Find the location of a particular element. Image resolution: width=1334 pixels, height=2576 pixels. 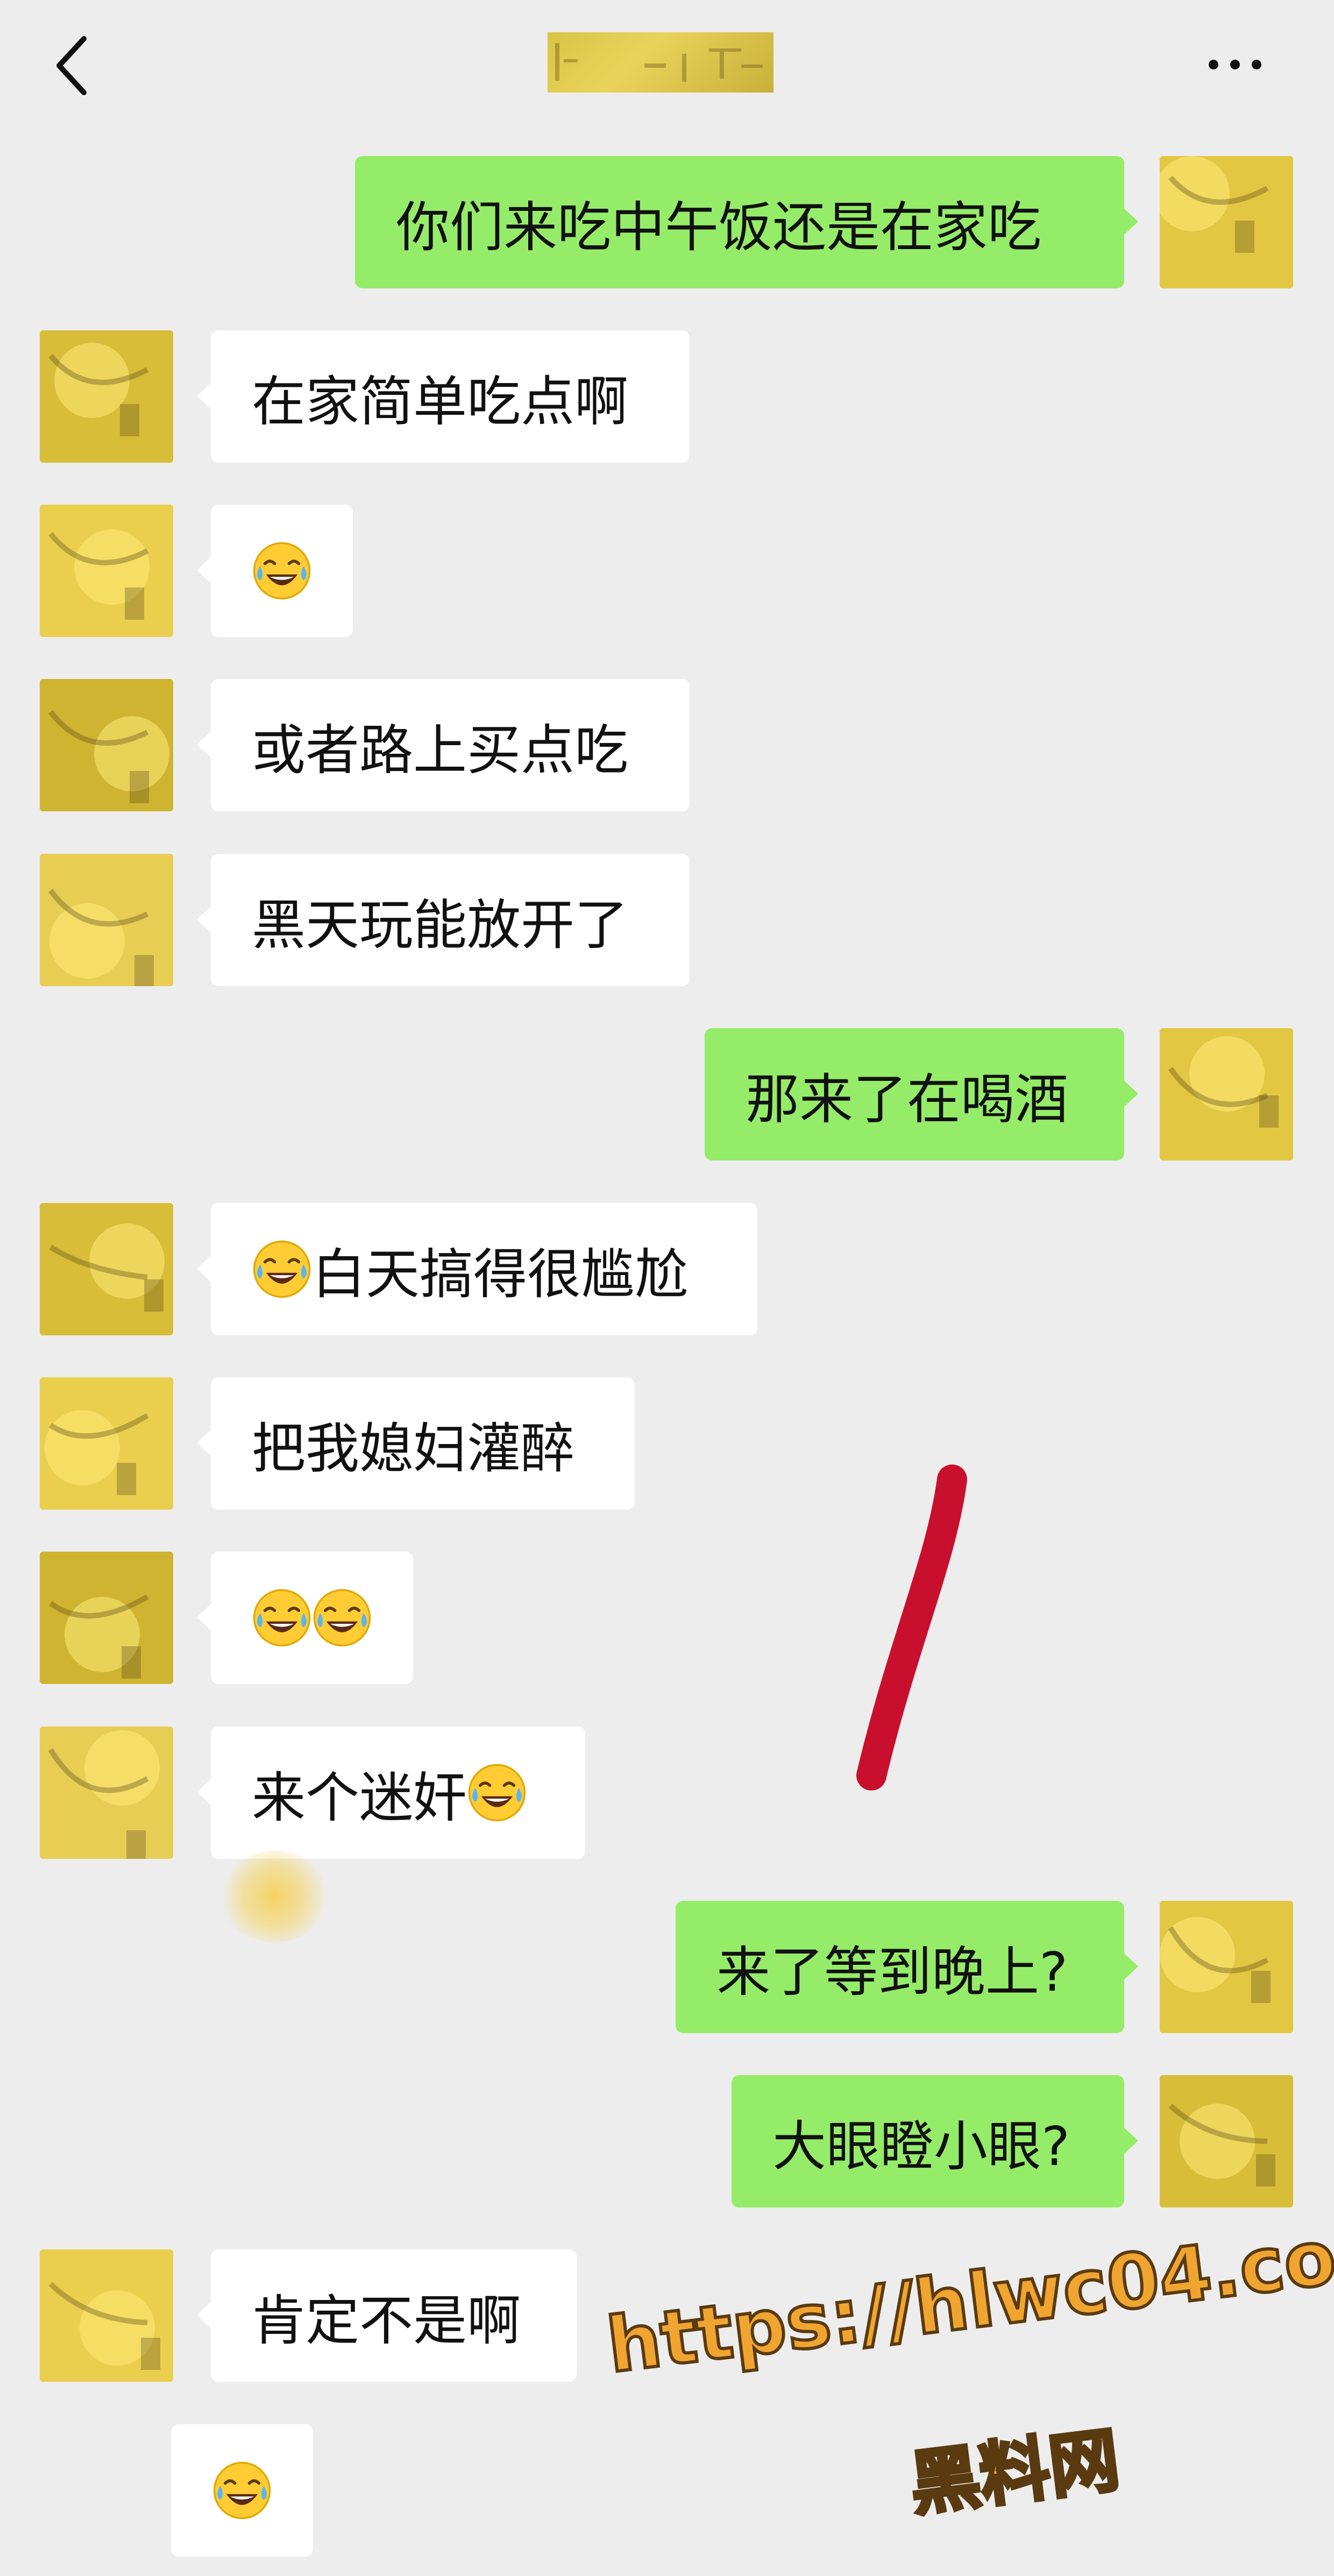

red-stroke-annotation is located at coordinates (912, 1627).